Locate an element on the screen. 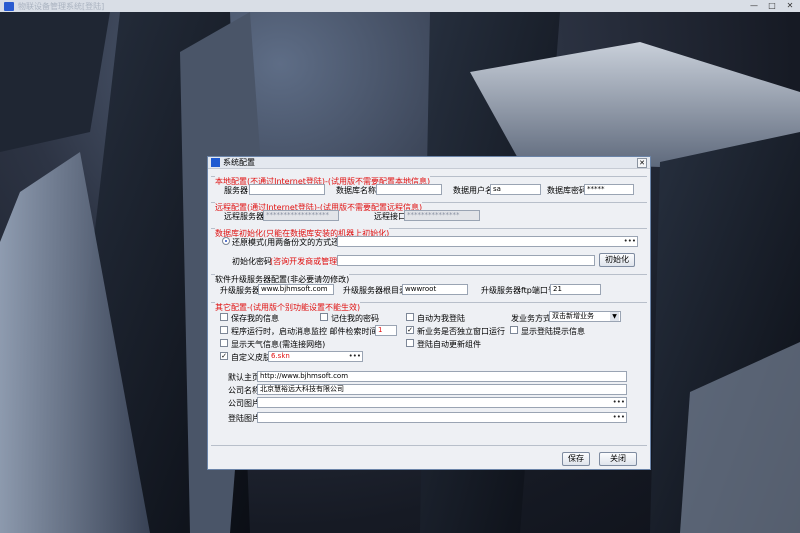 The width and height of the screenshot is (800, 533). upgrade-port-label: 升级服务器ftp端口号 is located at coordinates (518, 290).